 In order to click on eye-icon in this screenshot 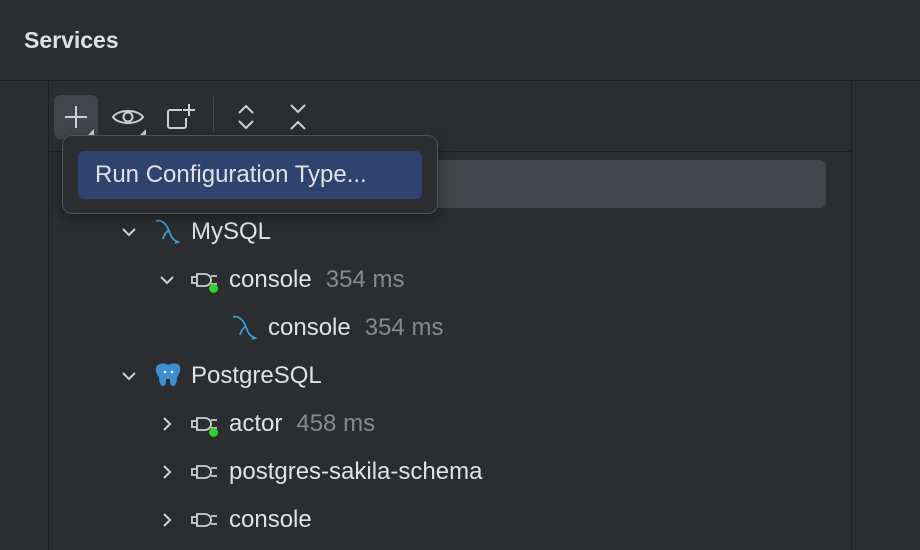, I will do `click(128, 117)`.